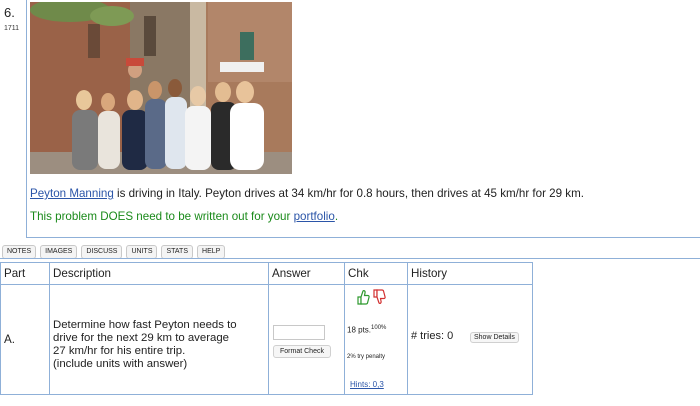  What do you see at coordinates (142, 252) in the screenshot?
I see `tab-units: UNITS` at bounding box center [142, 252].